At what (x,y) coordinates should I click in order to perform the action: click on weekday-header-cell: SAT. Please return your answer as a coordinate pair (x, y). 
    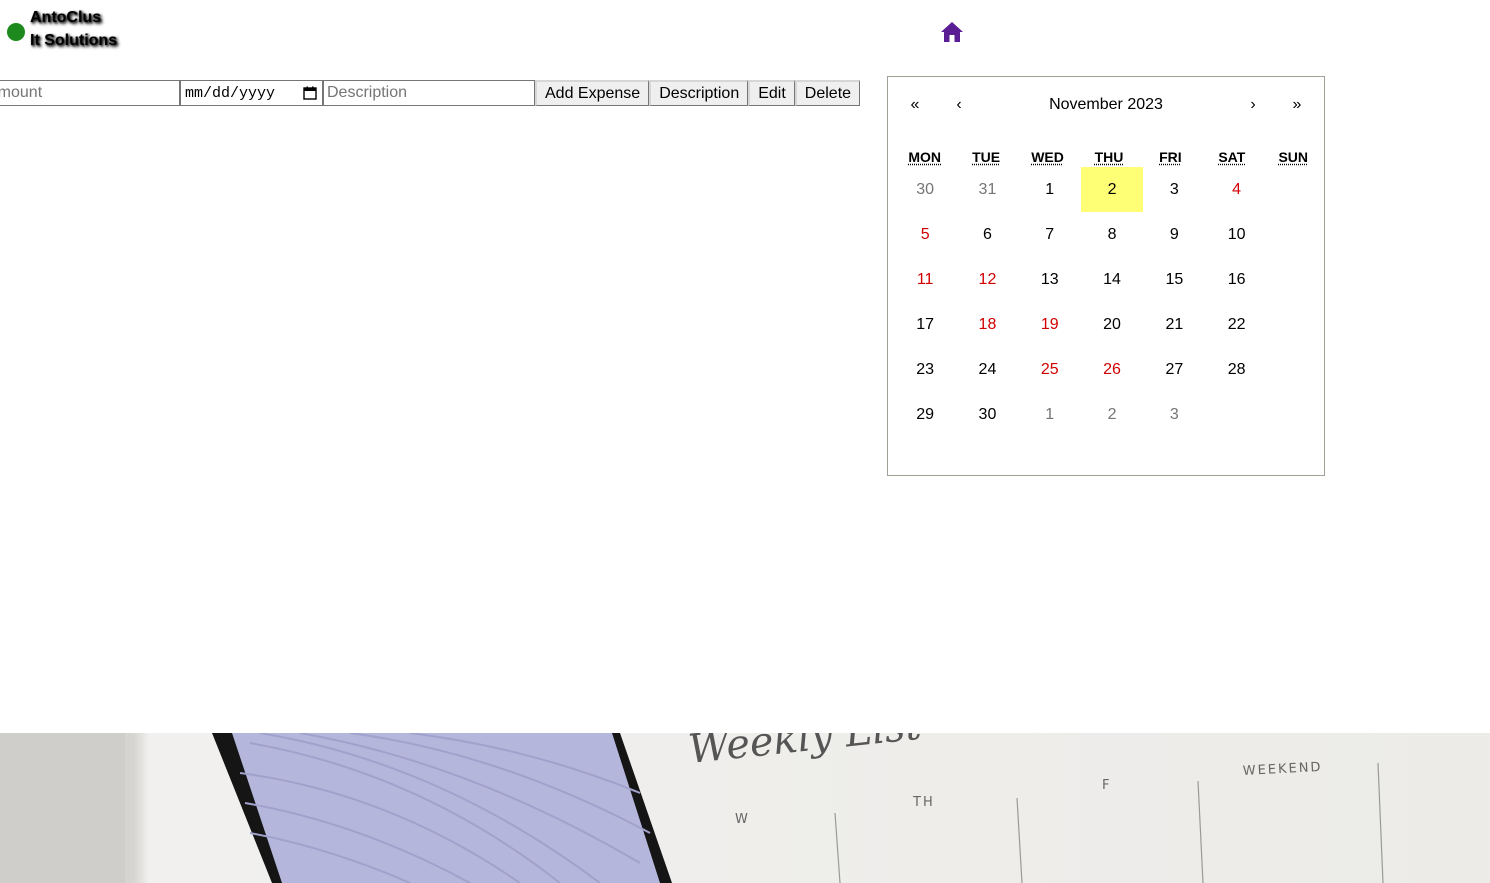
    Looking at the image, I should click on (1231, 157).